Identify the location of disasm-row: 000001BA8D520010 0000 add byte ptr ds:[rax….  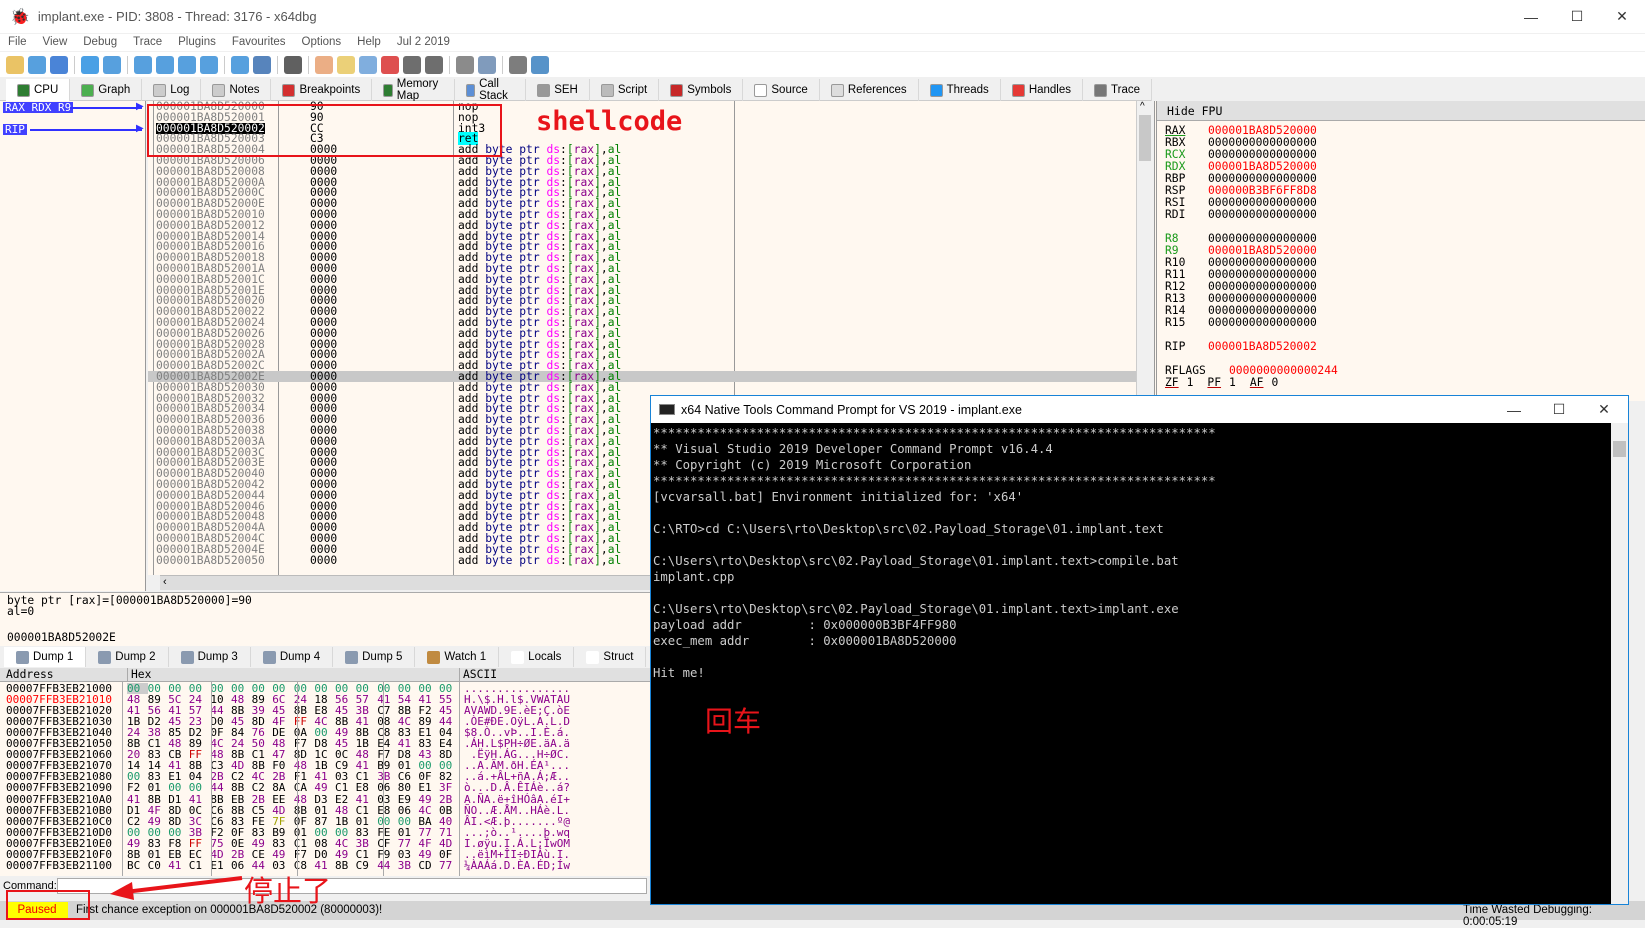
(642, 214).